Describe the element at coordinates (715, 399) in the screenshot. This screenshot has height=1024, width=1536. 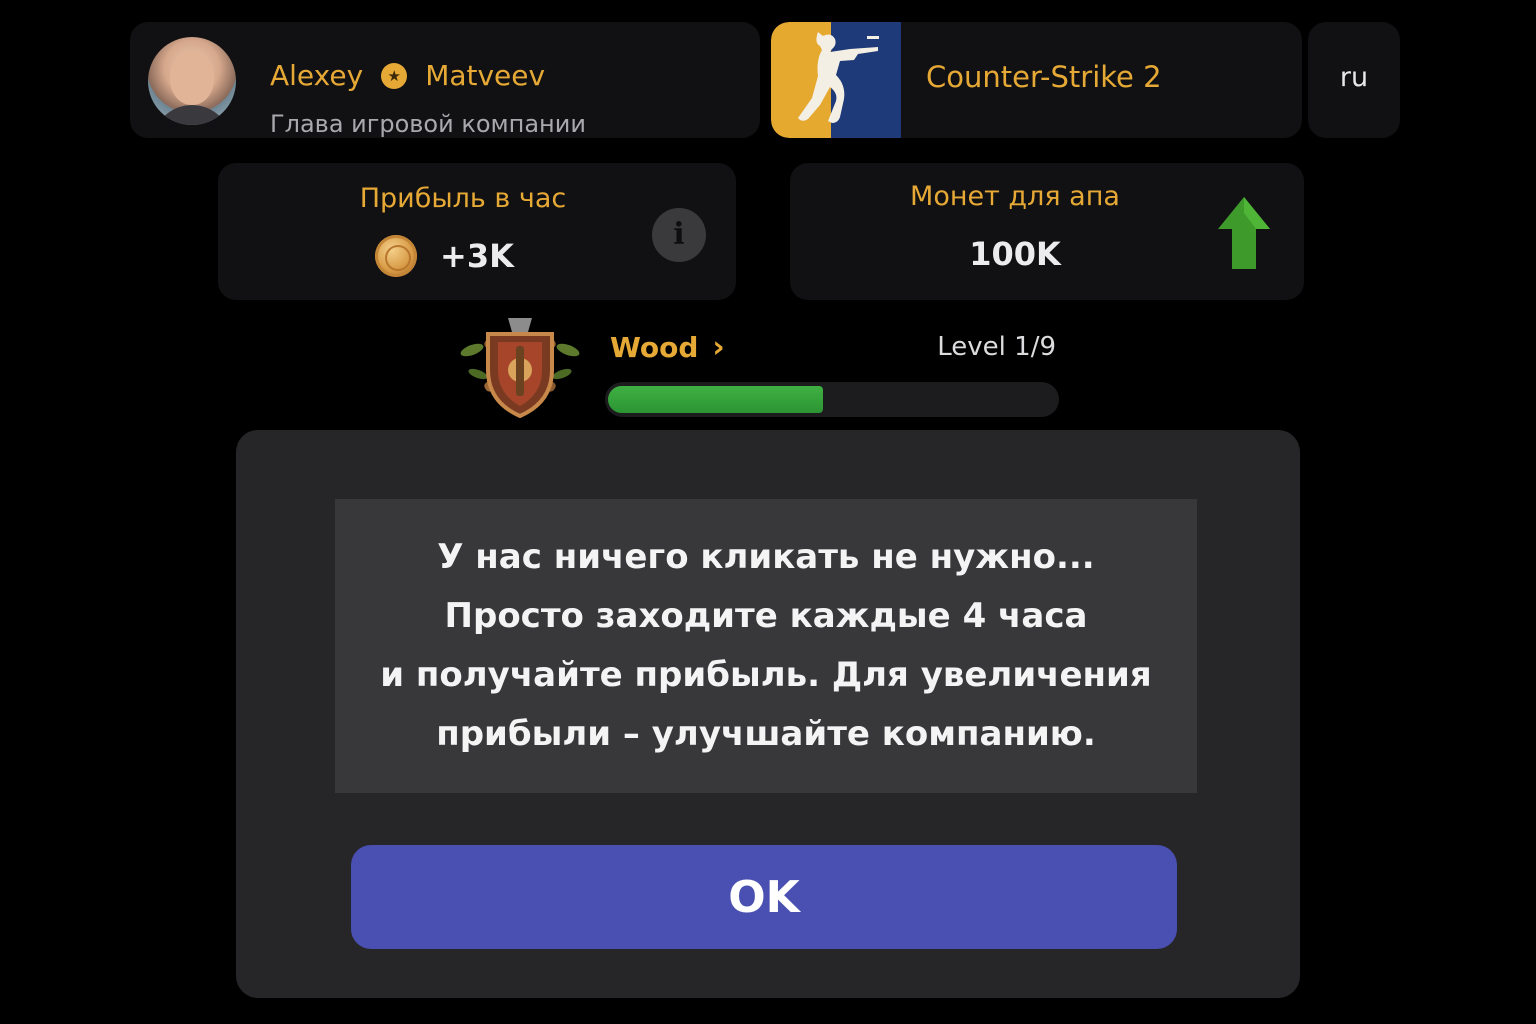
I see `level-progress-fill` at that location.